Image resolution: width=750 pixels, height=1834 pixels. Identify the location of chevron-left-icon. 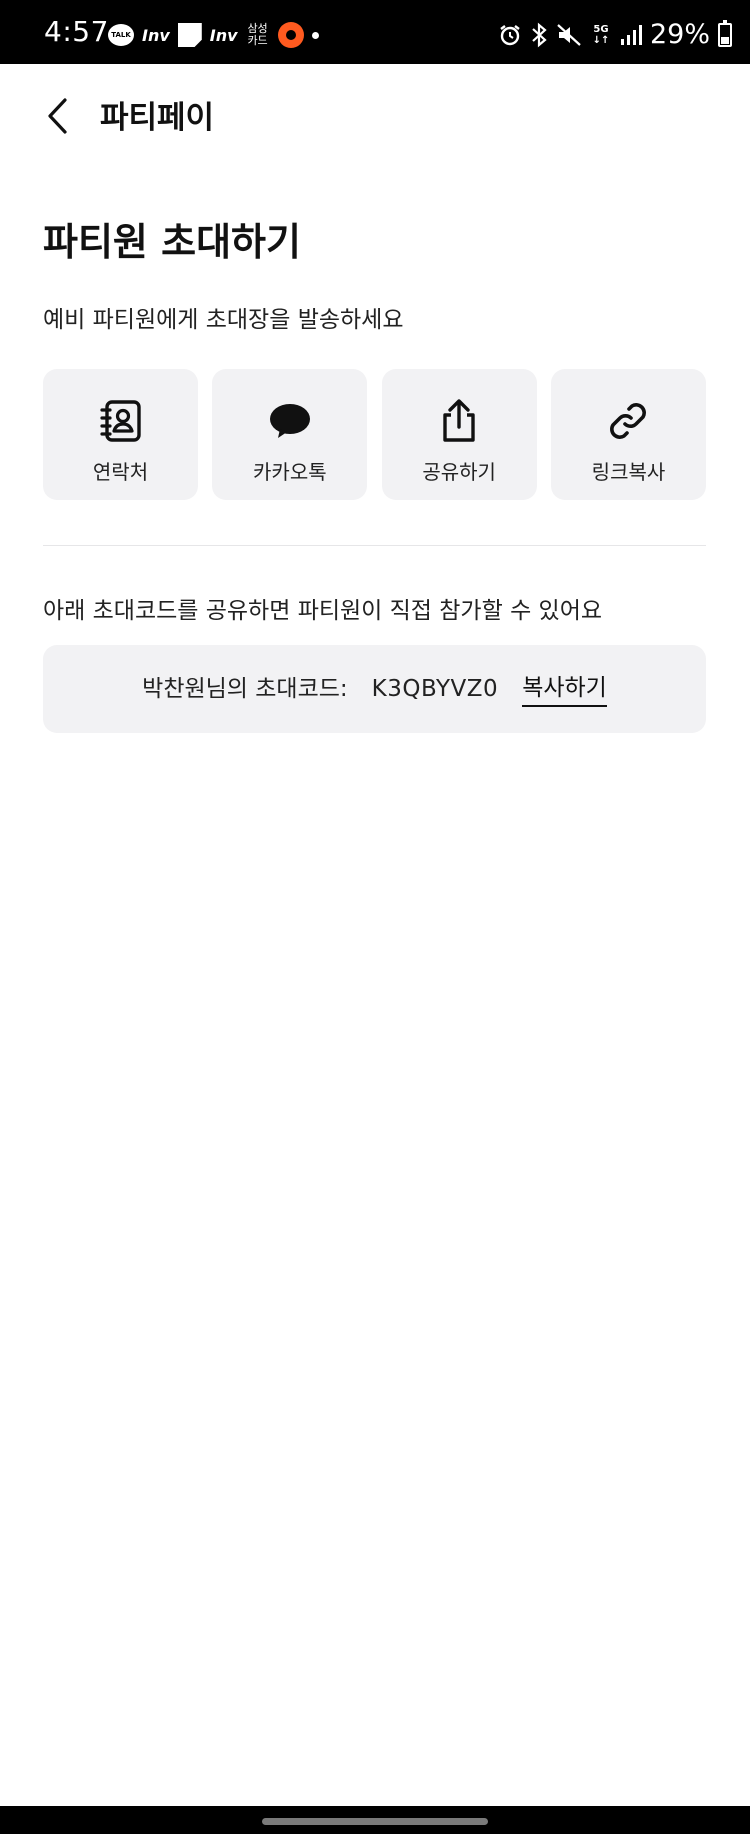
(57, 116).